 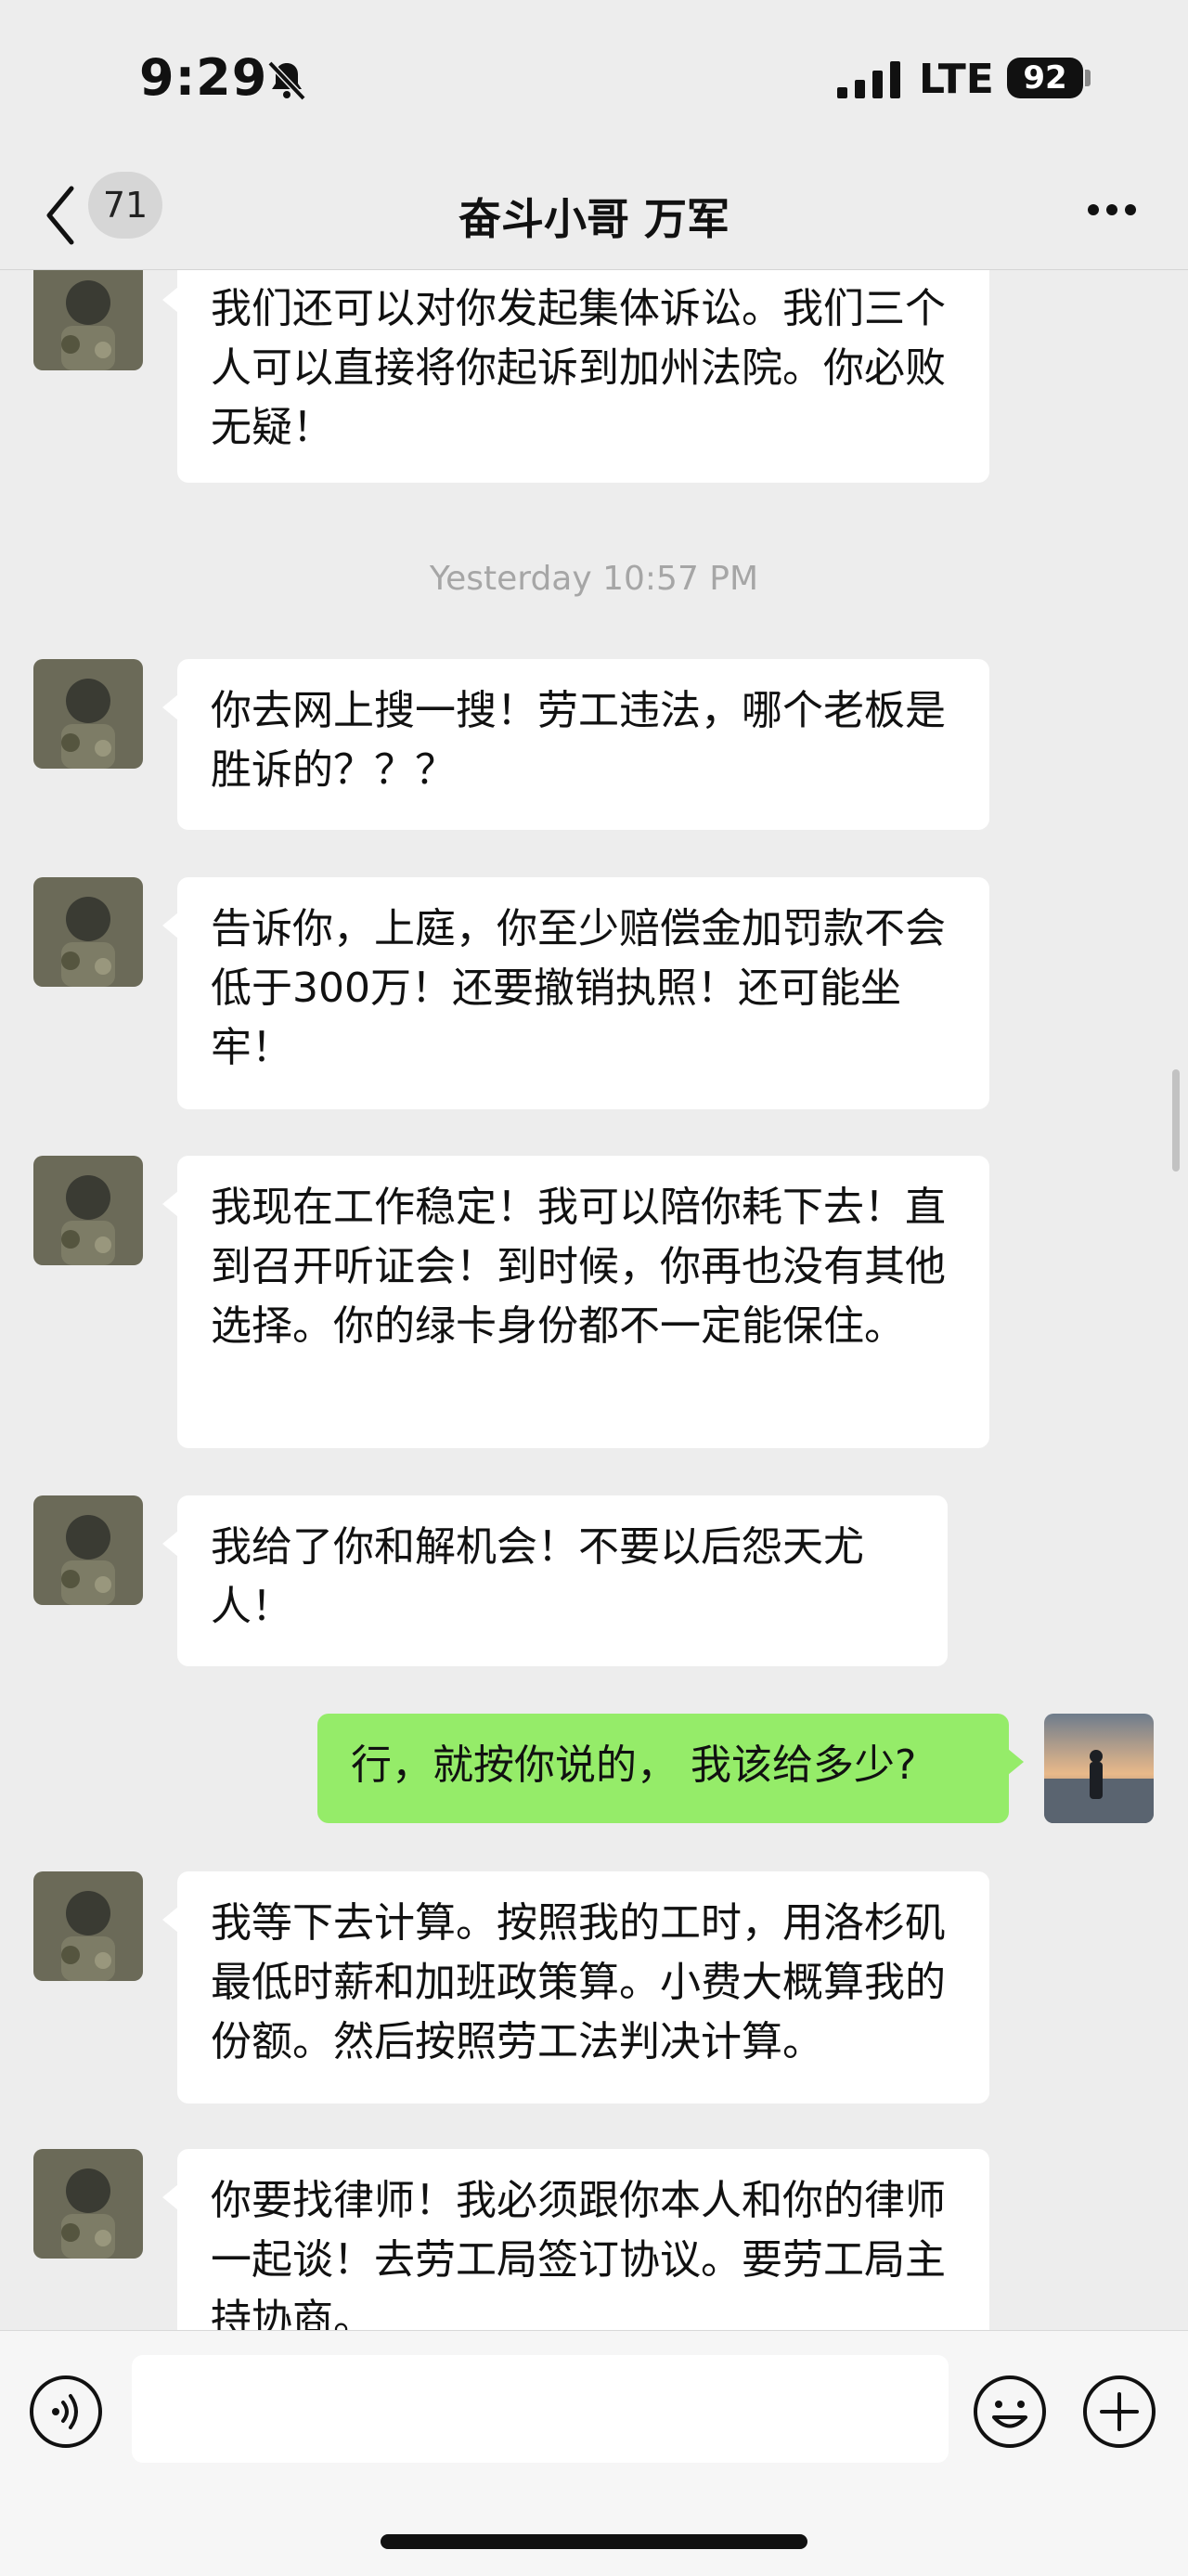 I want to click on status-bar: 9:29 LTE 92, so click(x=594, y=81).